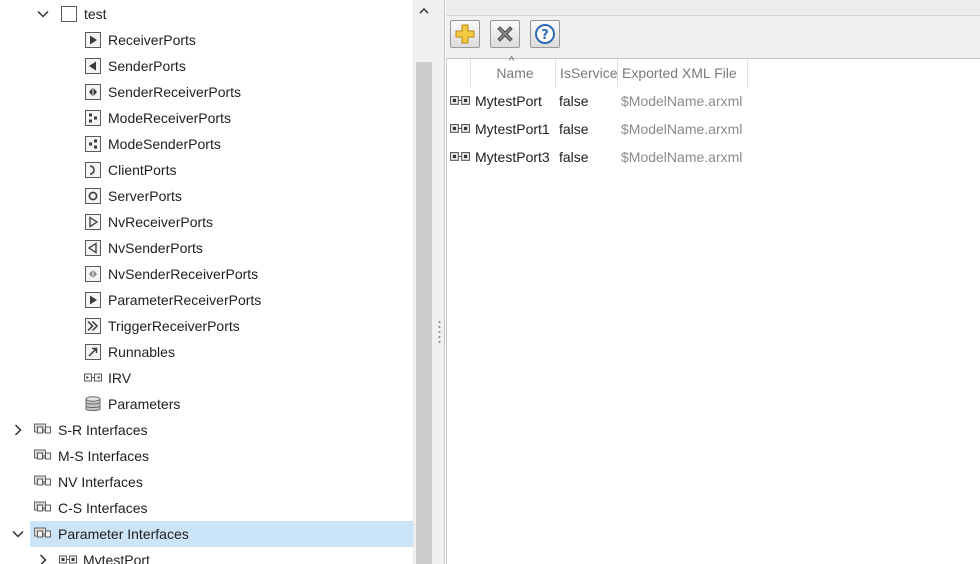 The image size is (980, 564). I want to click on tree-item-content: S-R Interfaces, so click(91, 430).